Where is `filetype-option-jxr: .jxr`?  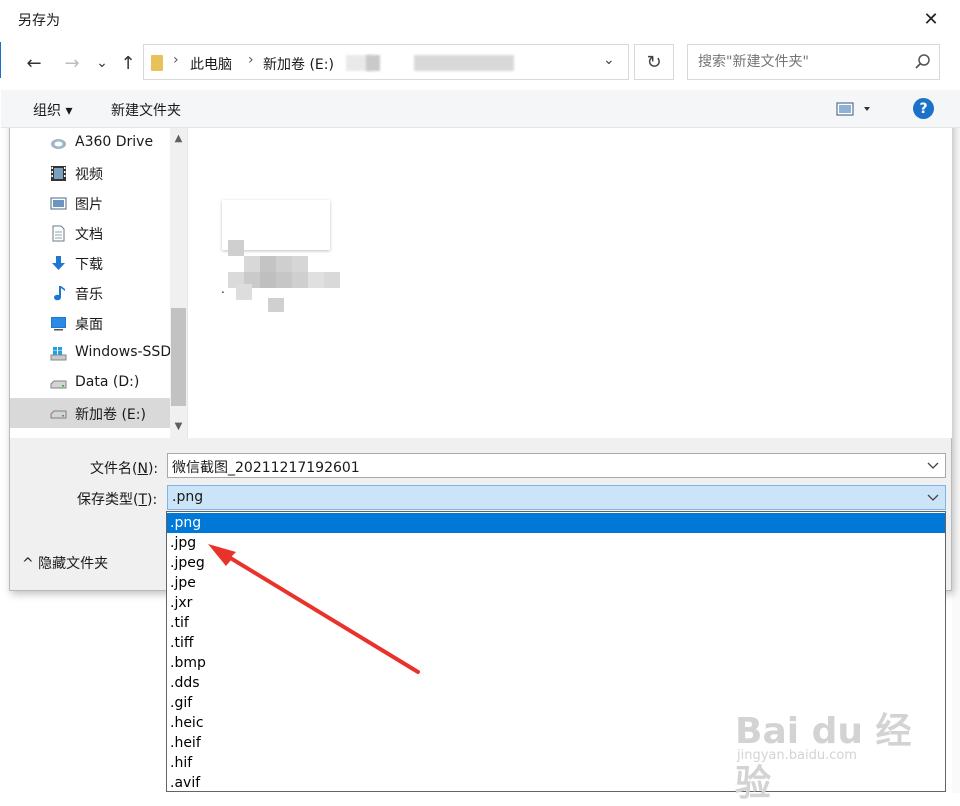 filetype-option-jxr: .jxr is located at coordinates (556, 603).